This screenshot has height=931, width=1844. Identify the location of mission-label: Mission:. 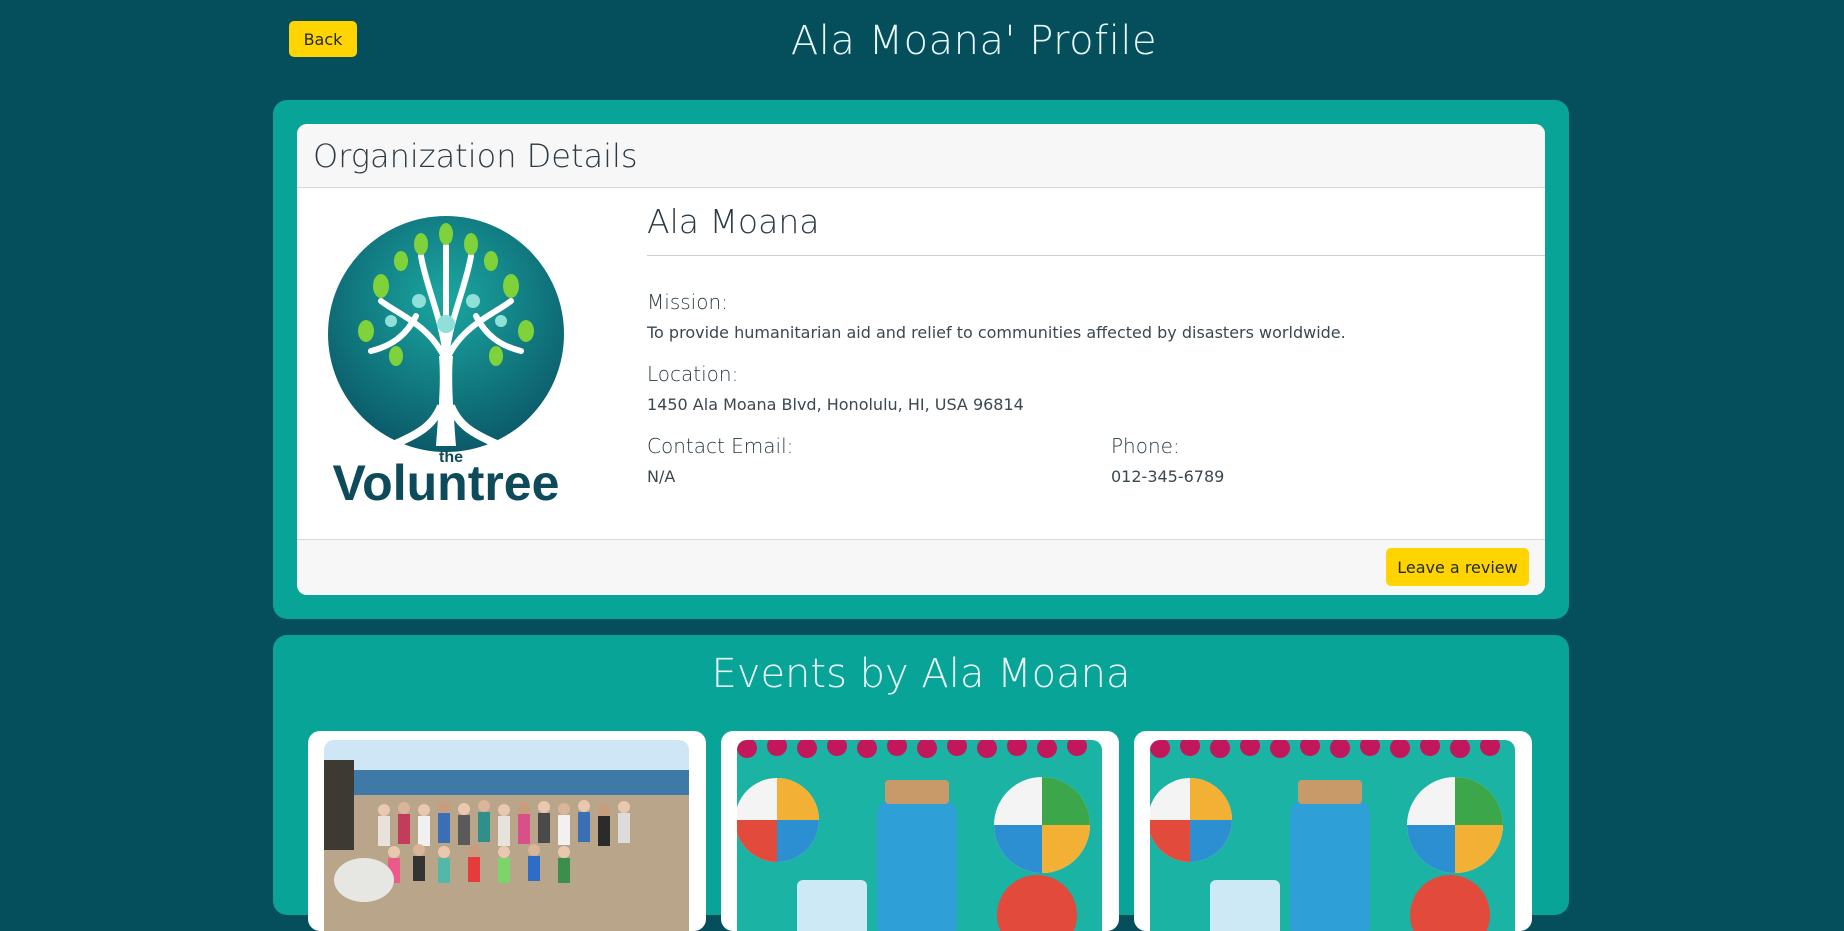
(687, 302).